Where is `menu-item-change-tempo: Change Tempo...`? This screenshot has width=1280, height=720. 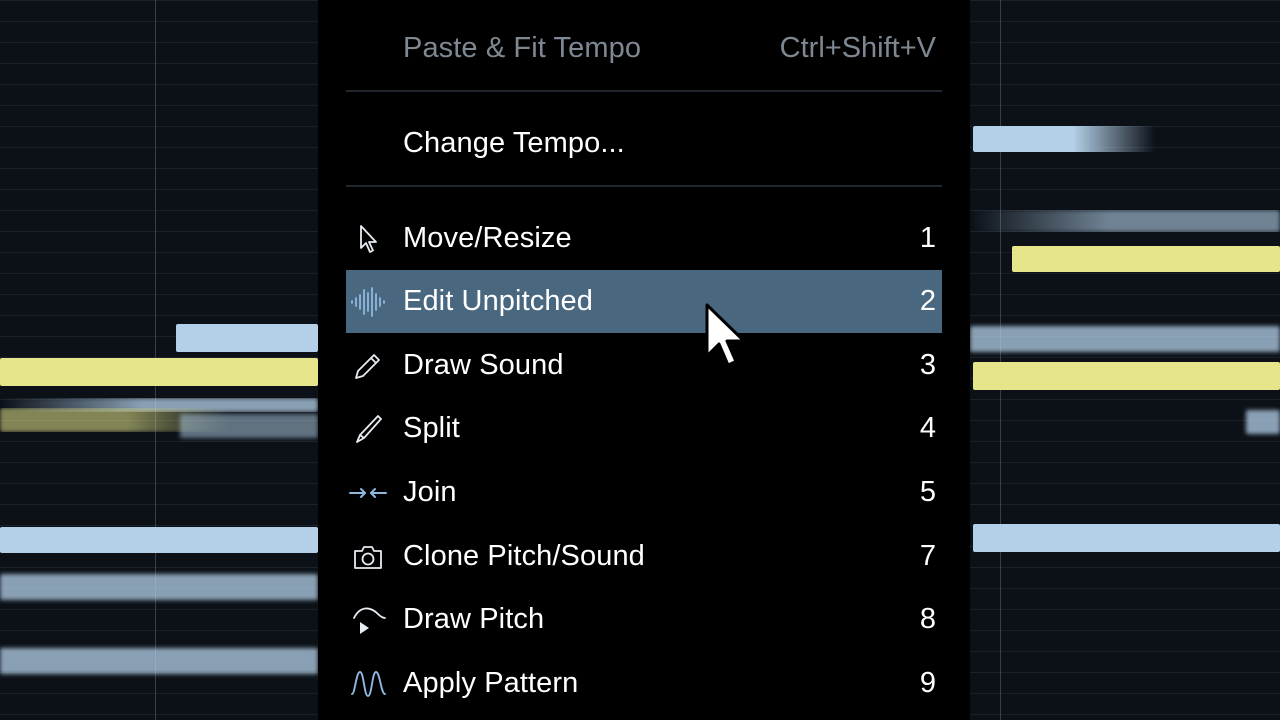 menu-item-change-tempo: Change Tempo... is located at coordinates (644, 143).